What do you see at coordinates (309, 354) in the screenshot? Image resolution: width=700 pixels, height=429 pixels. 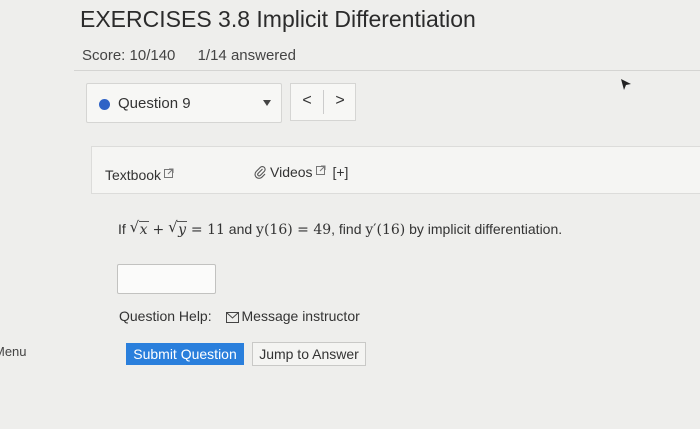 I see `jump-to-answer-button: Jump to Answer` at bounding box center [309, 354].